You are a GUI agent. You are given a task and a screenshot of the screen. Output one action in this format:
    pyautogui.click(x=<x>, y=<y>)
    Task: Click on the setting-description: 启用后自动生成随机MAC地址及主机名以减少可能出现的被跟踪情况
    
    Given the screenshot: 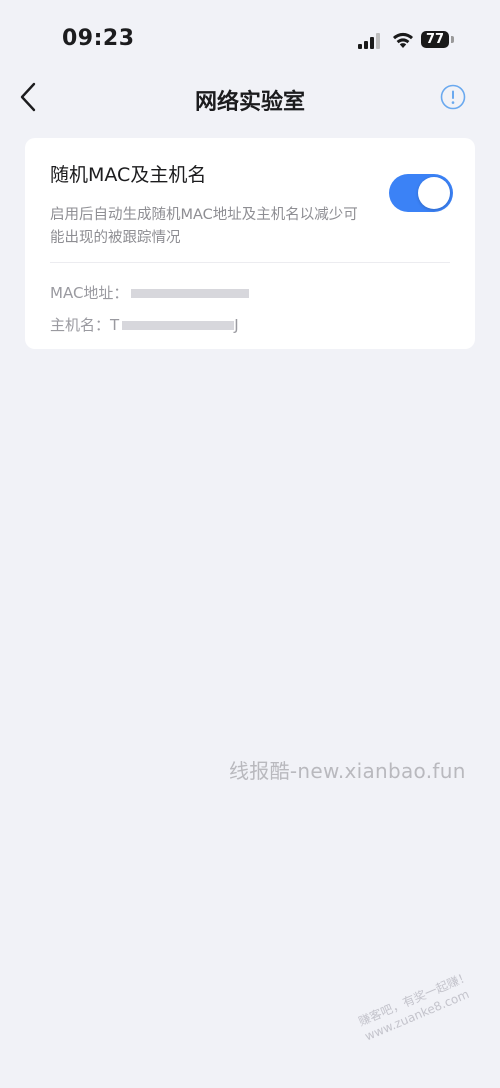 What is the action you would take?
    pyautogui.click(x=204, y=226)
    